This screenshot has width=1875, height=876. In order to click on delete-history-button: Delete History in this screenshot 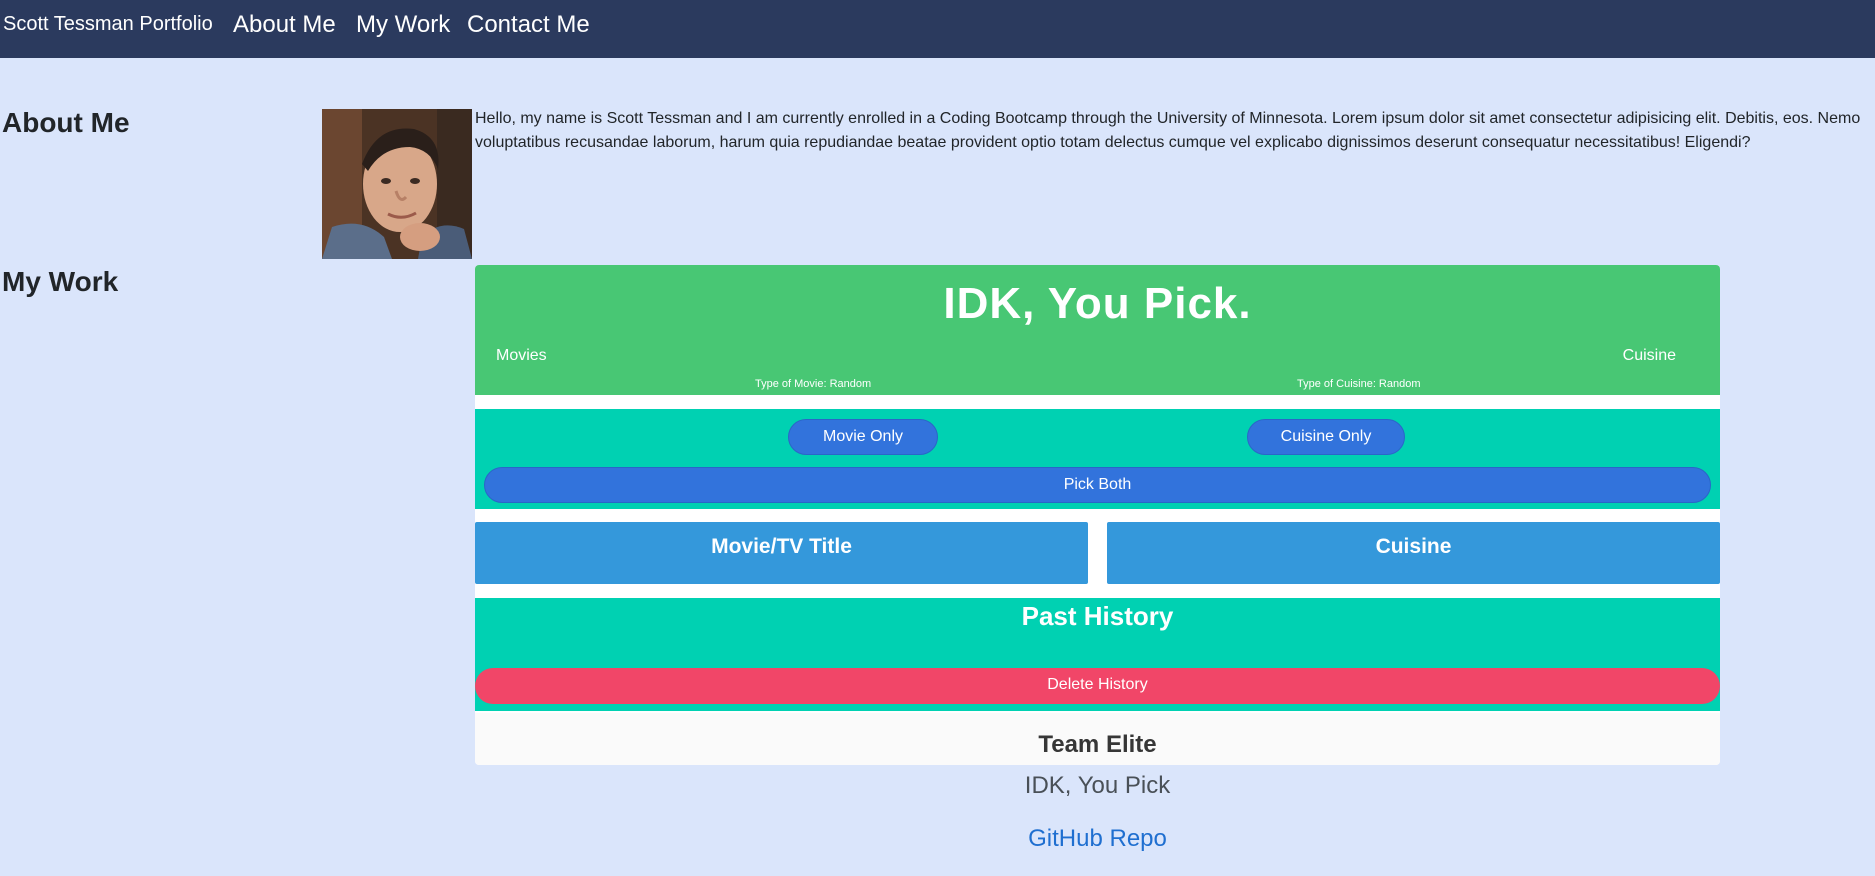, I will do `click(1097, 686)`.